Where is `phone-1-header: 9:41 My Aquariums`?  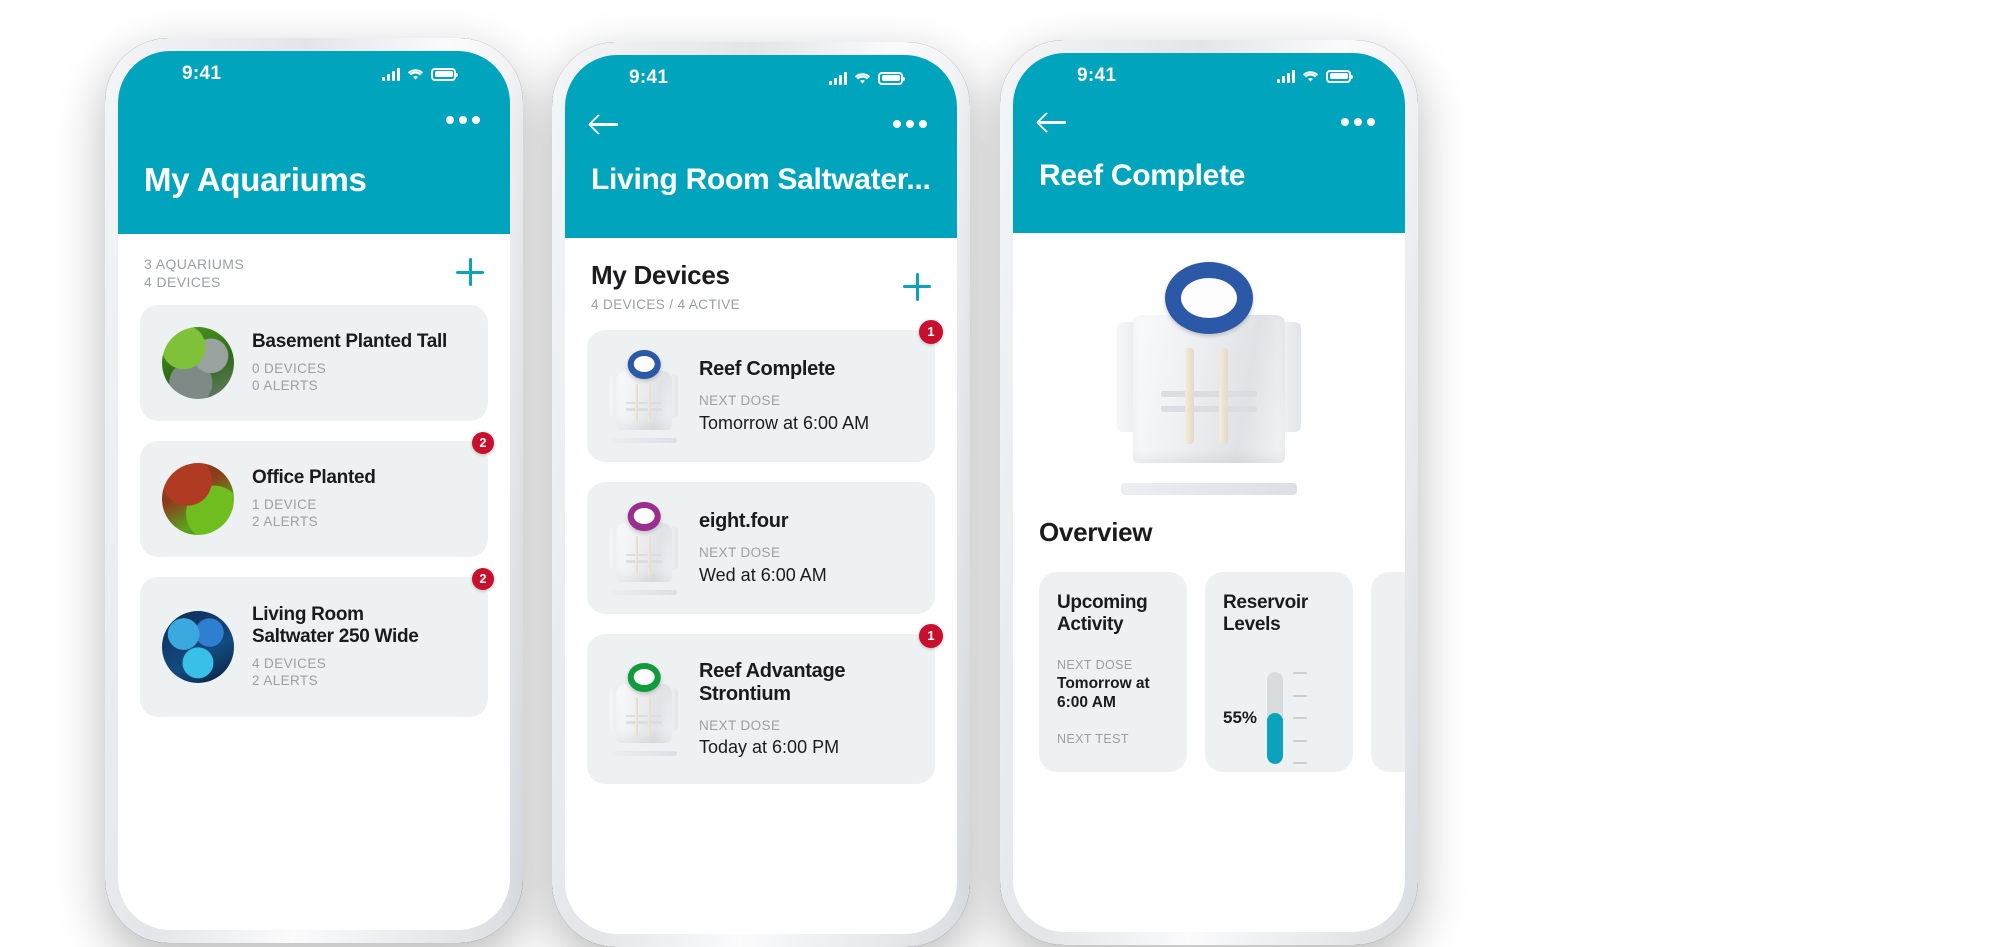 phone-1-header: 9:41 My Aquariums is located at coordinates (314, 142).